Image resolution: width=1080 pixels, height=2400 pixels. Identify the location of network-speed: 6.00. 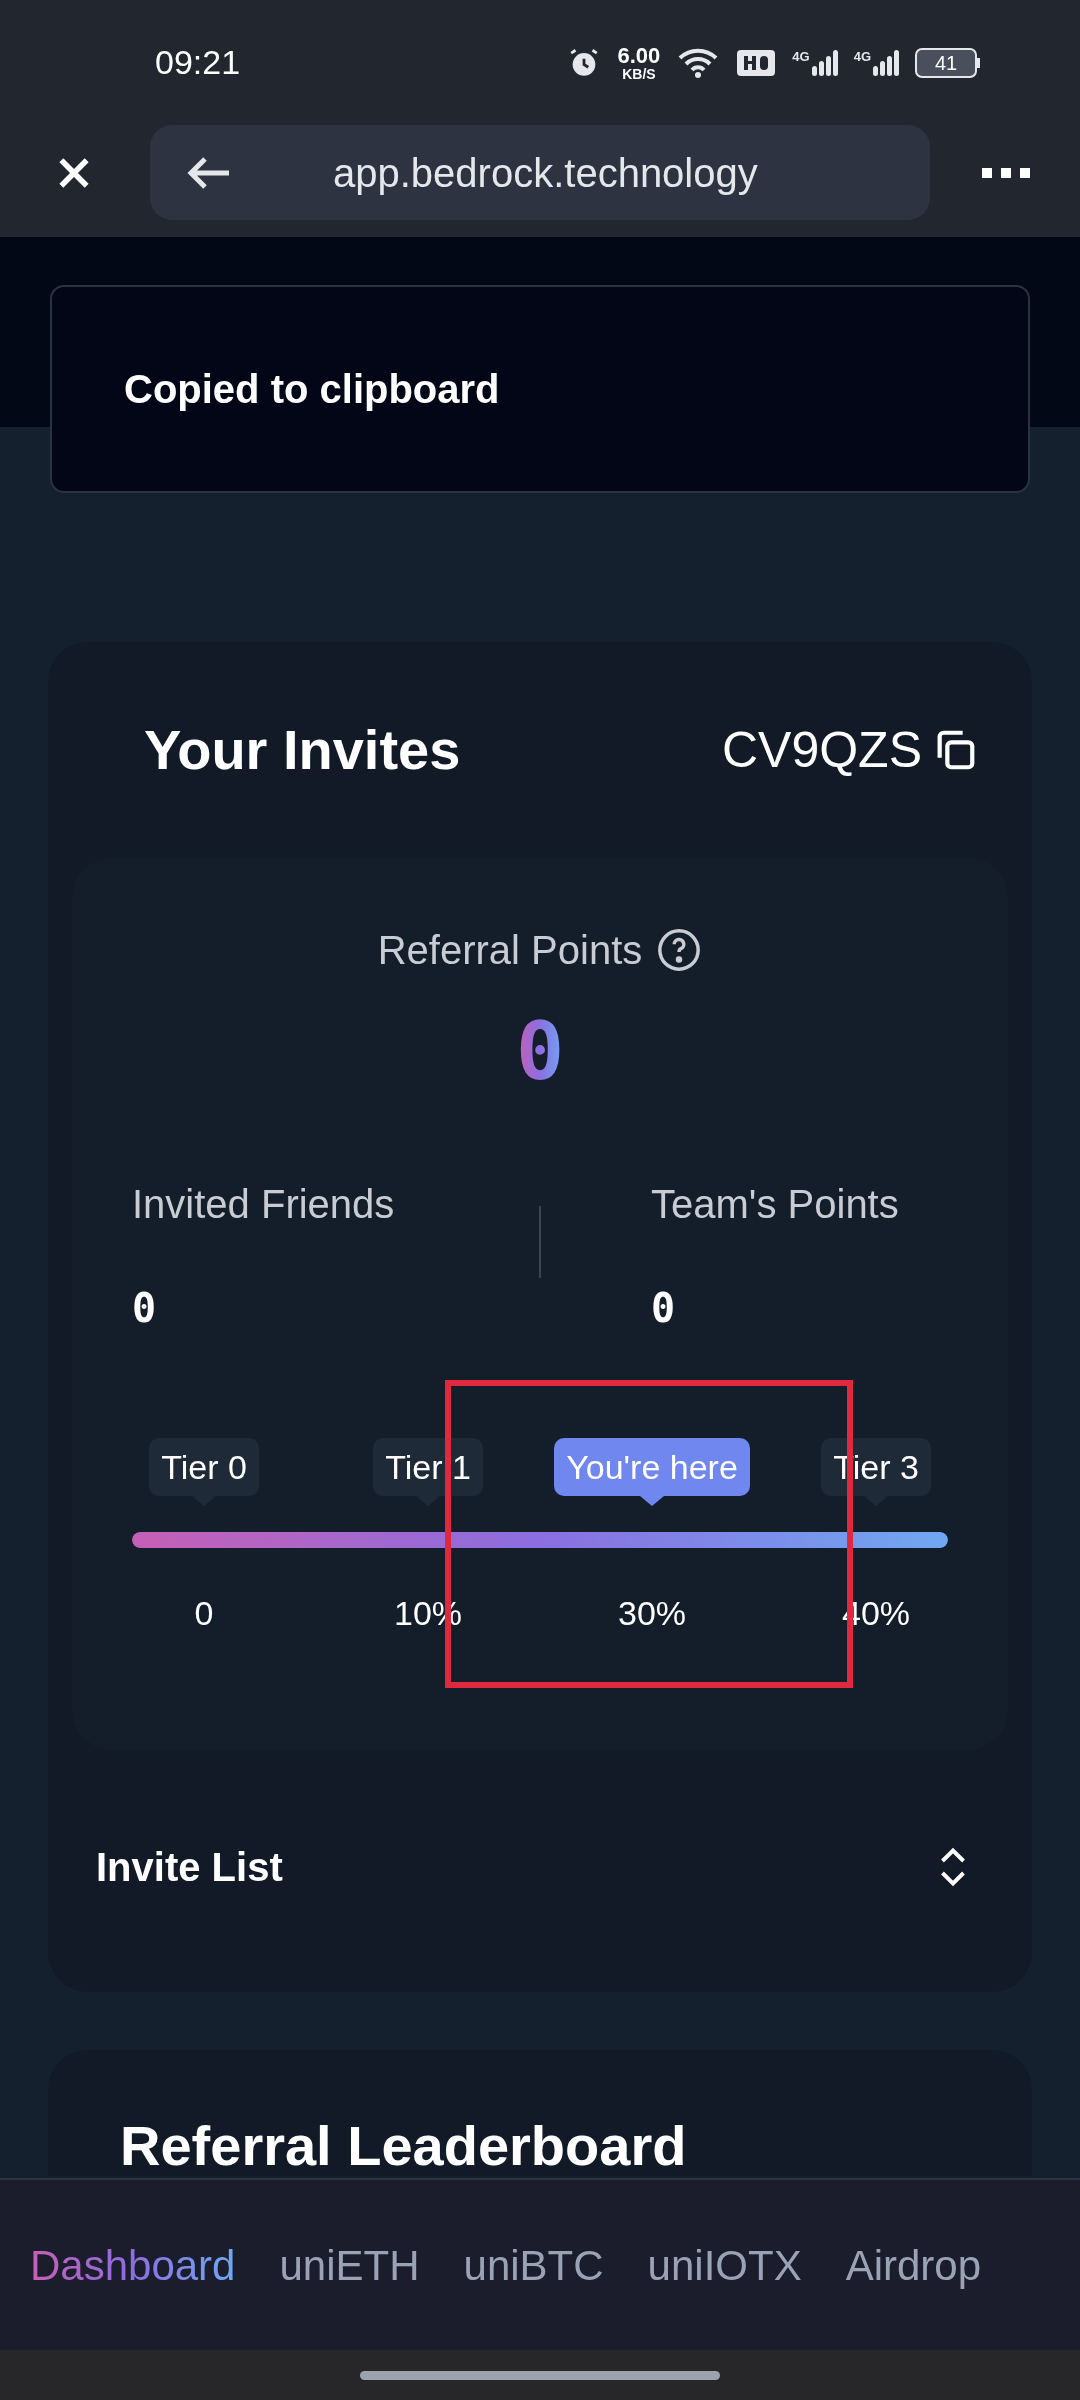
(639, 55).